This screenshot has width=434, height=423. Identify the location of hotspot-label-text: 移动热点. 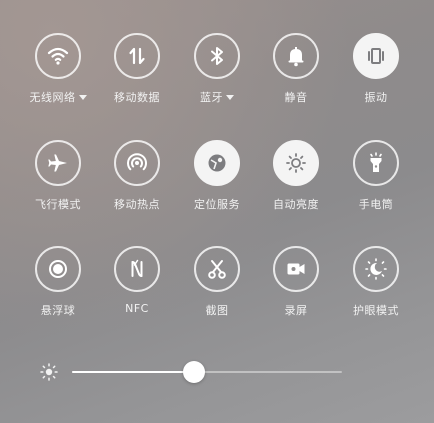
(137, 204).